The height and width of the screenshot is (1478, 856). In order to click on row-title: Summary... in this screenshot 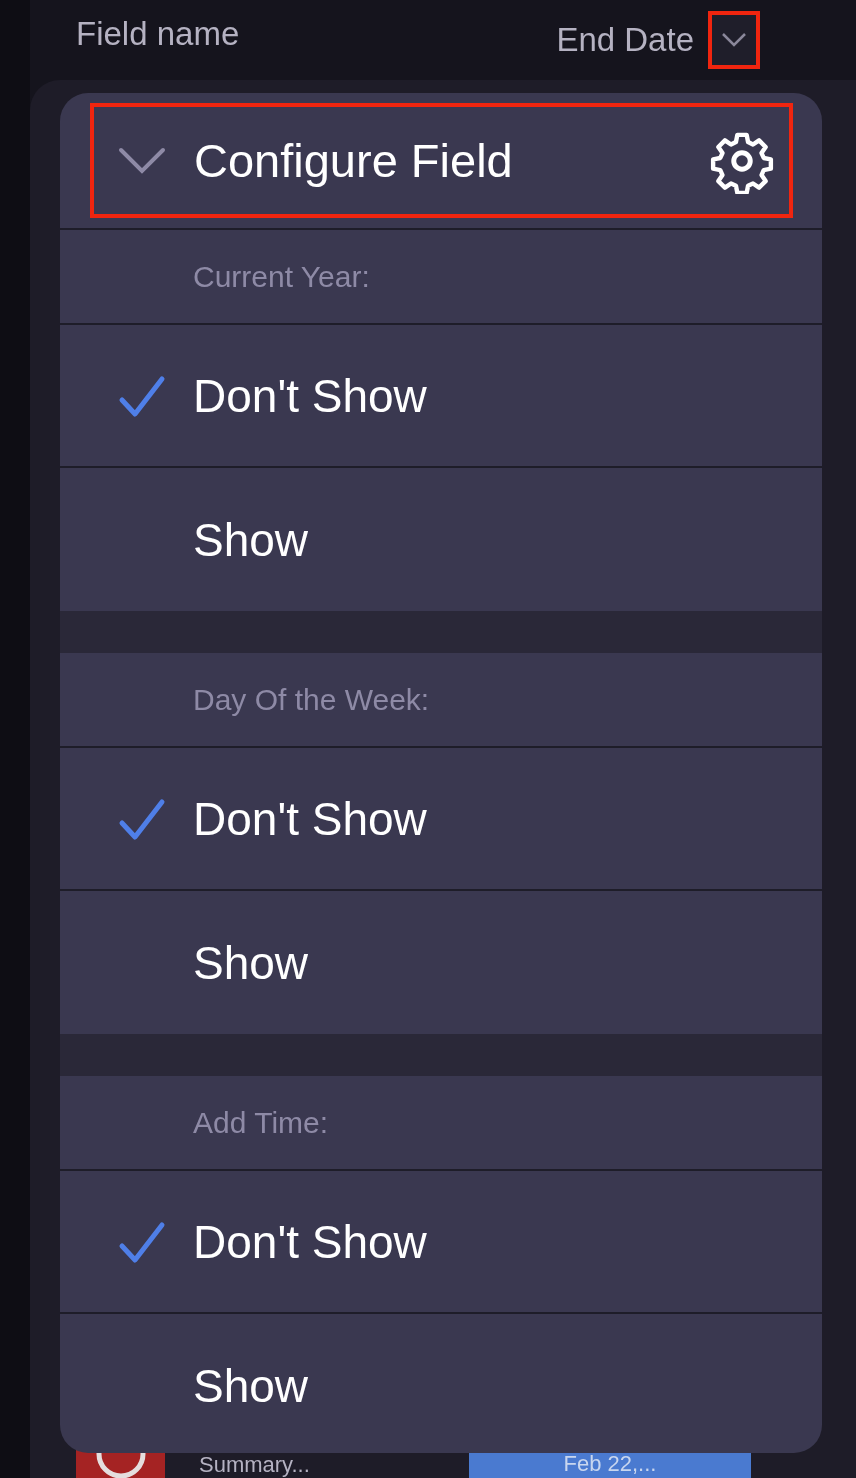, I will do `click(255, 1465)`.